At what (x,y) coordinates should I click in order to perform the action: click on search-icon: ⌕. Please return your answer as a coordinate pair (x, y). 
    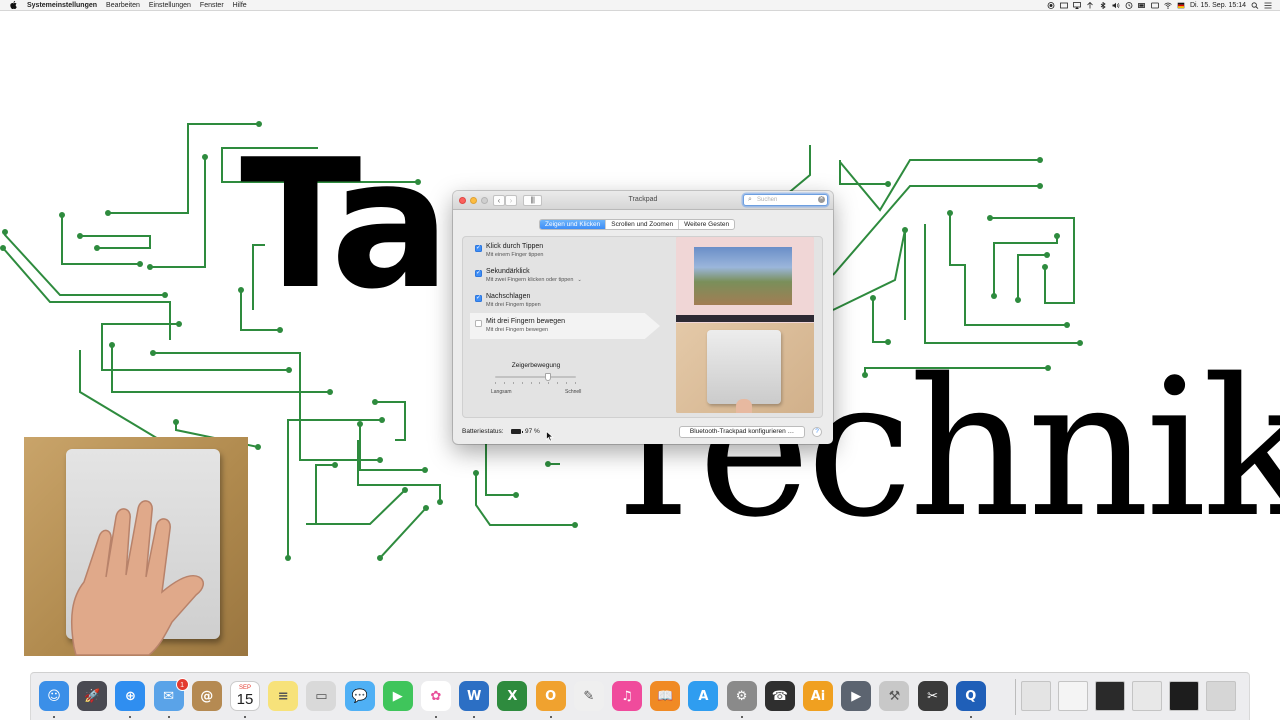
    Looking at the image, I should click on (750, 199).